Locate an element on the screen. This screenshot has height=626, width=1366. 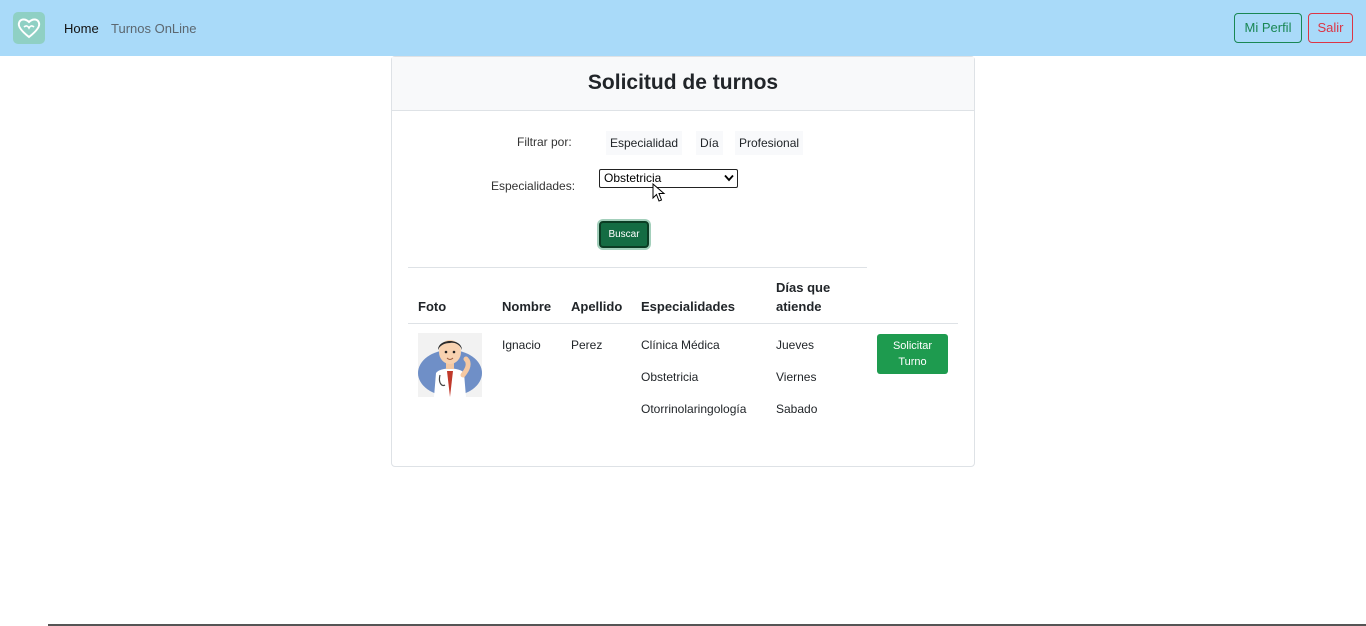
especialidades-select: Obstetricia is located at coordinates (668, 178).